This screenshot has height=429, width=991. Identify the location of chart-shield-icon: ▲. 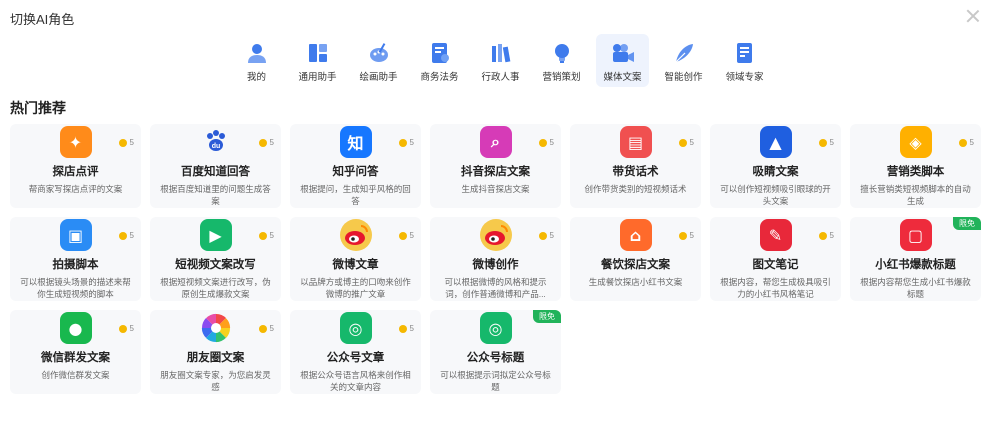
(775, 142).